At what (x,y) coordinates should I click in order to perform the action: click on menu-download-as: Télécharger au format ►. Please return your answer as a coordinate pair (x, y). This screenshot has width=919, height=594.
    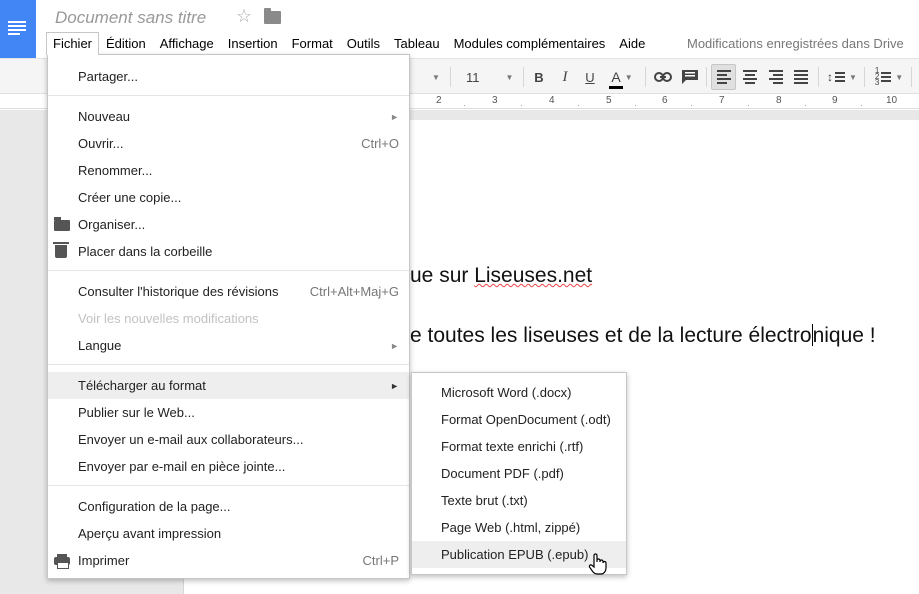
    Looking at the image, I should click on (228, 385).